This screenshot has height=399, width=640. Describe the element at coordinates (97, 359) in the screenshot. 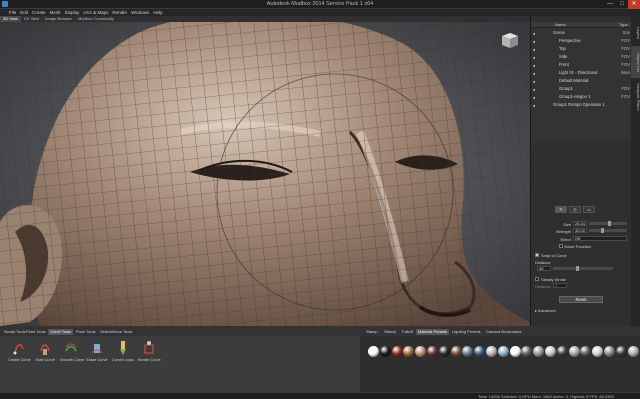

I see `erase-curve-tool: Erase Curve` at that location.